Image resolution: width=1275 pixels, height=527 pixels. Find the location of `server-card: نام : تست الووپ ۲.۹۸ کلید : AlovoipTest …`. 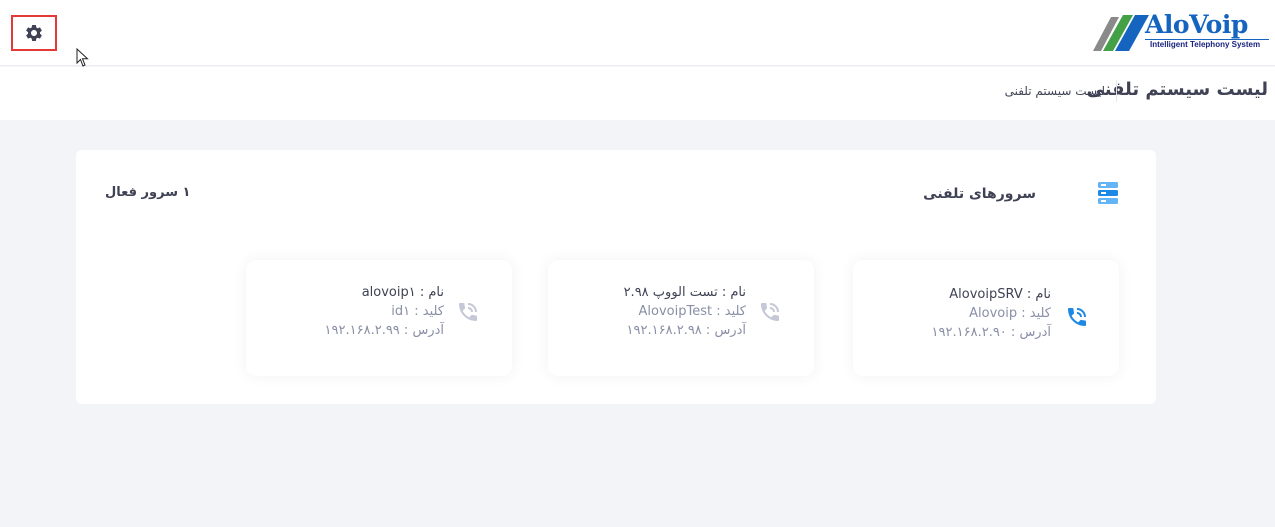

server-card: نام : تست الووپ ۲.۹۸ کلید : AlovoipTest … is located at coordinates (681, 318).